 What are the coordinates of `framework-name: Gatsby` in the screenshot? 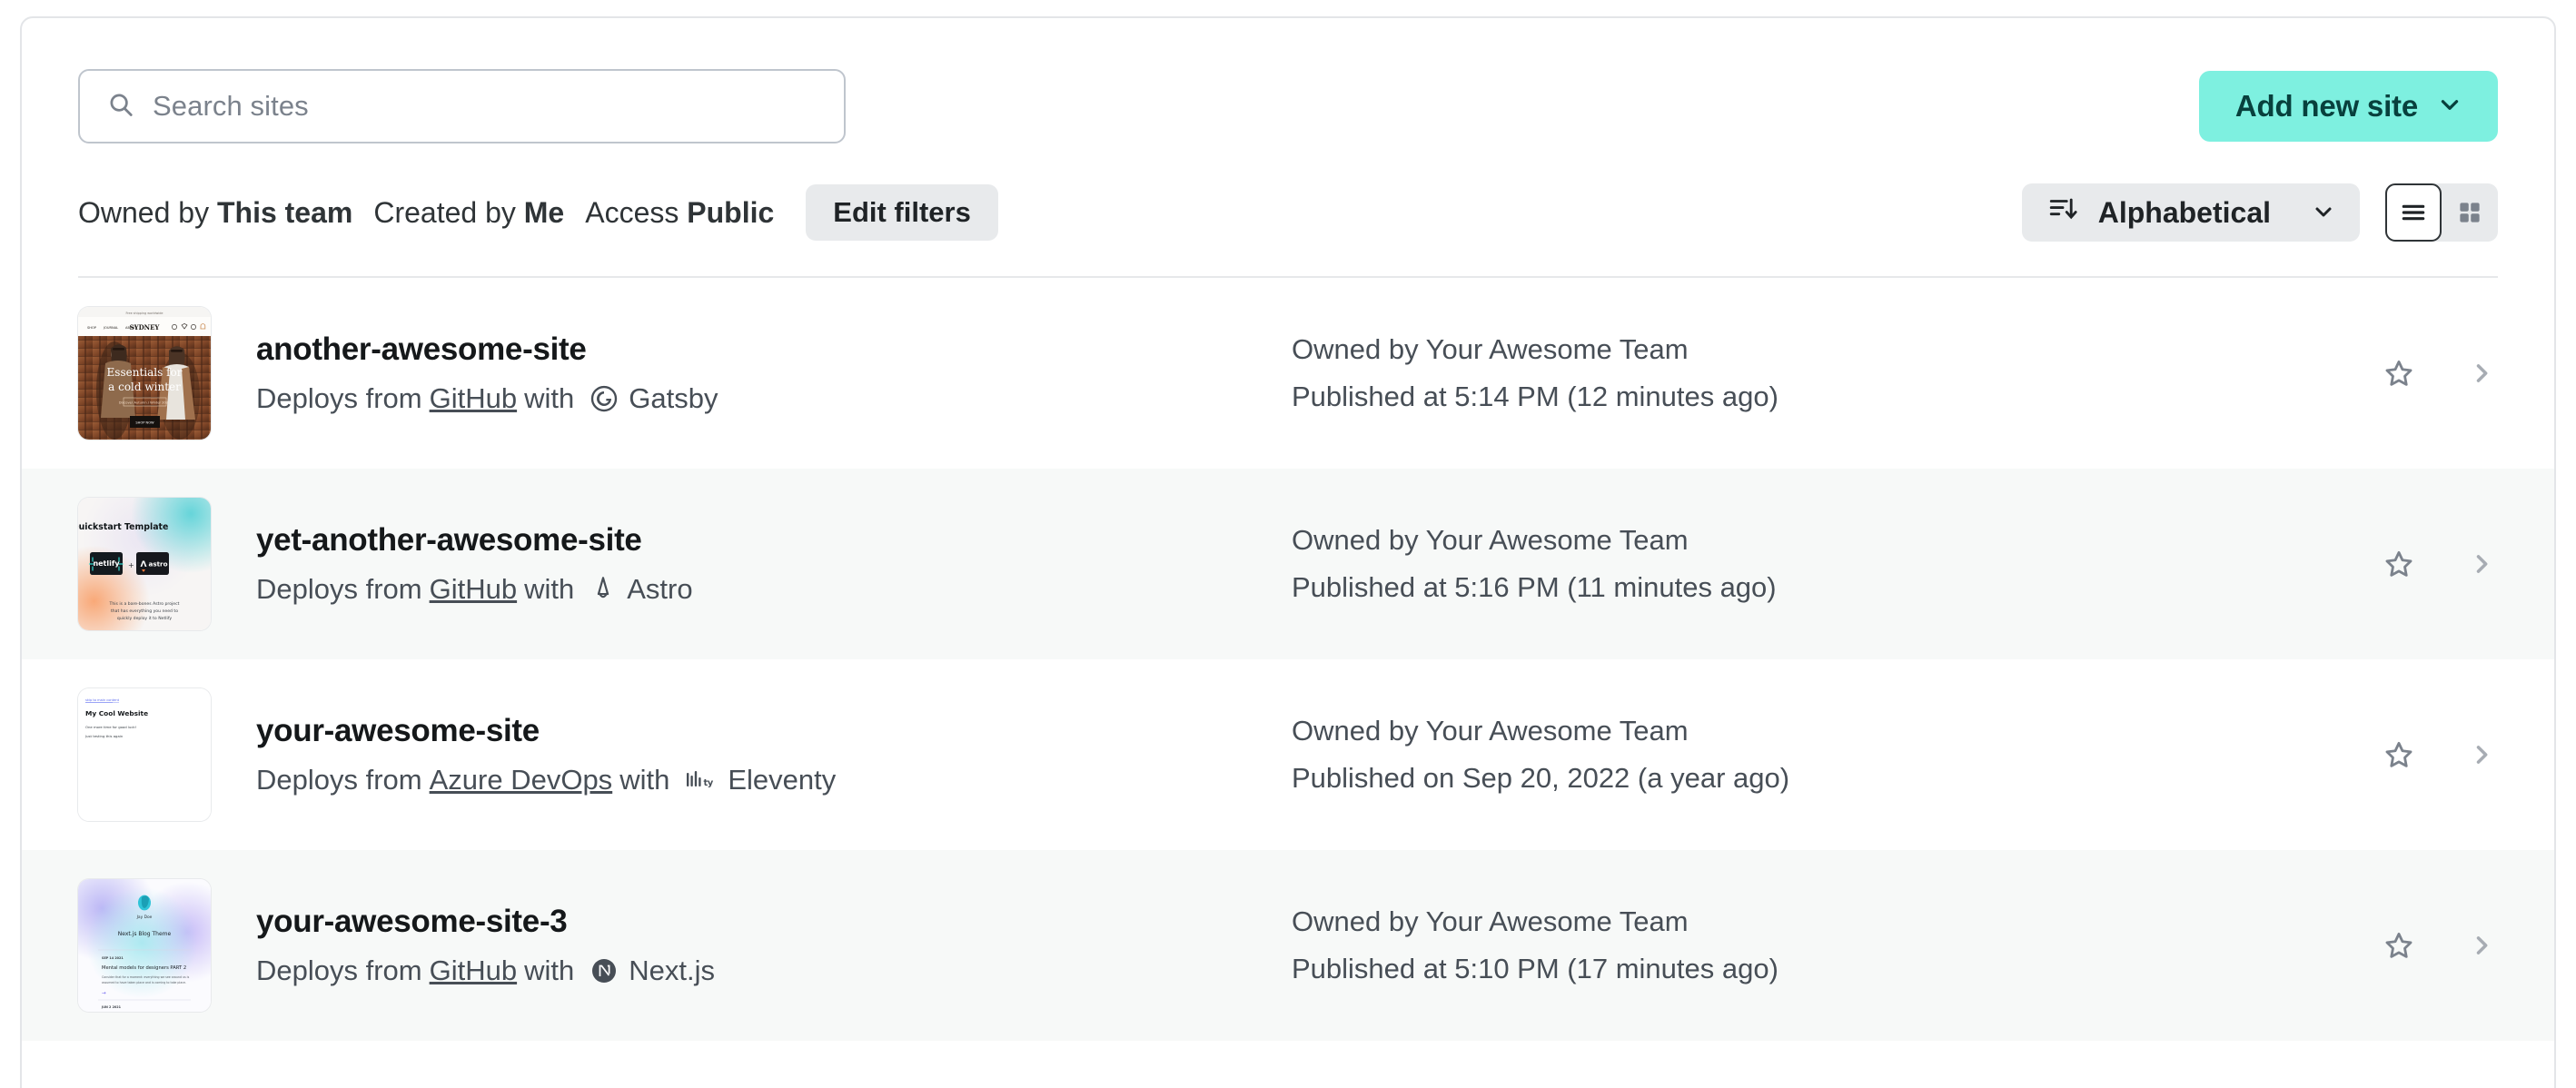 It's located at (673, 397).